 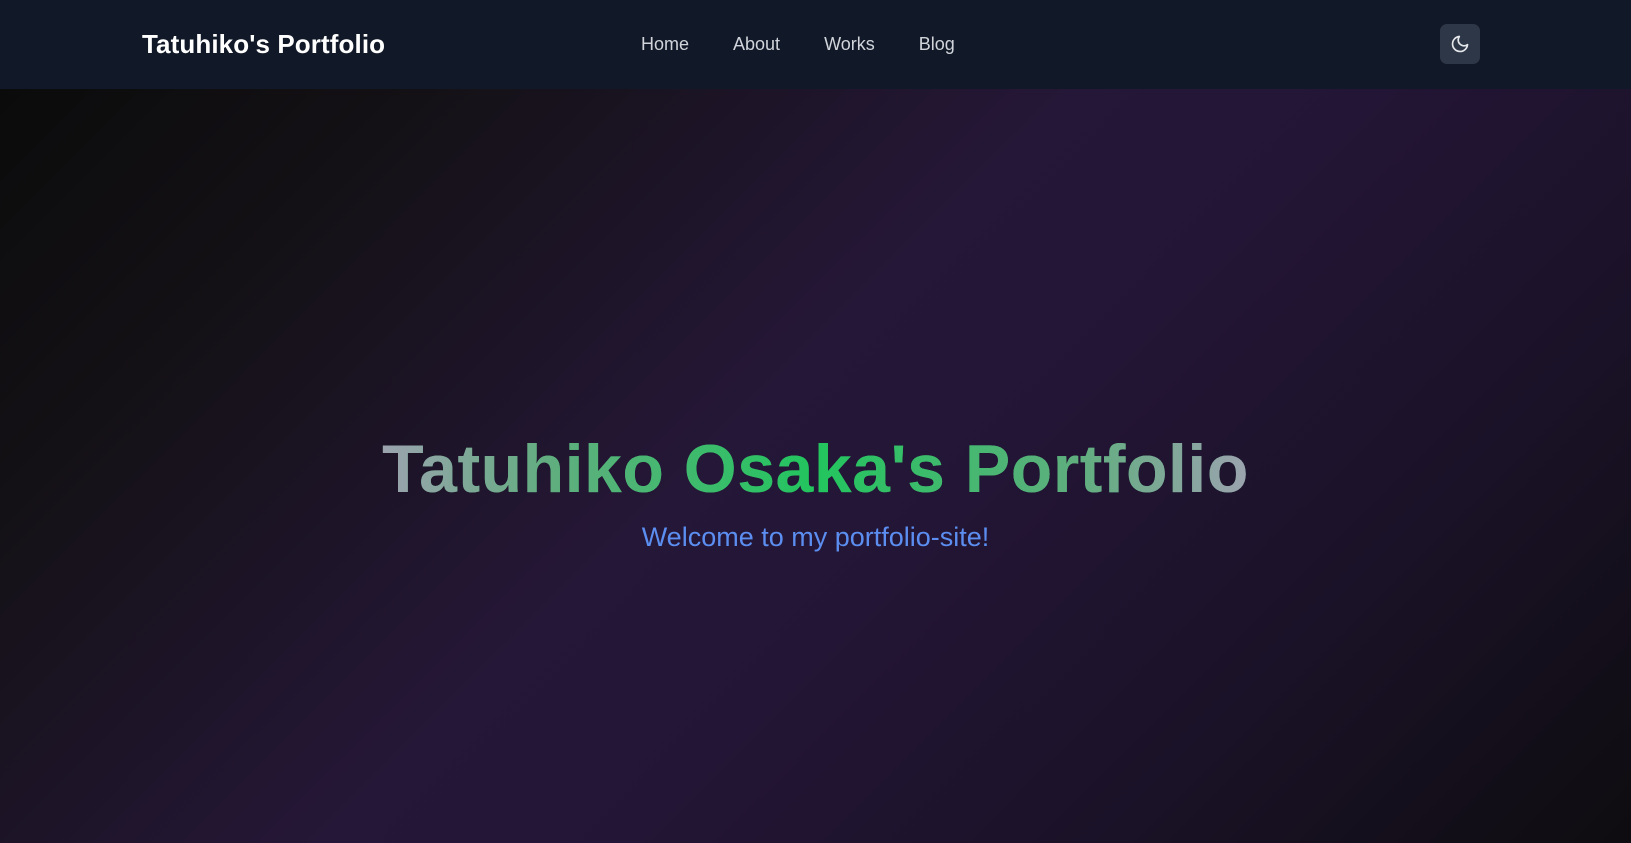 I want to click on moon-icon, so click(x=1460, y=44).